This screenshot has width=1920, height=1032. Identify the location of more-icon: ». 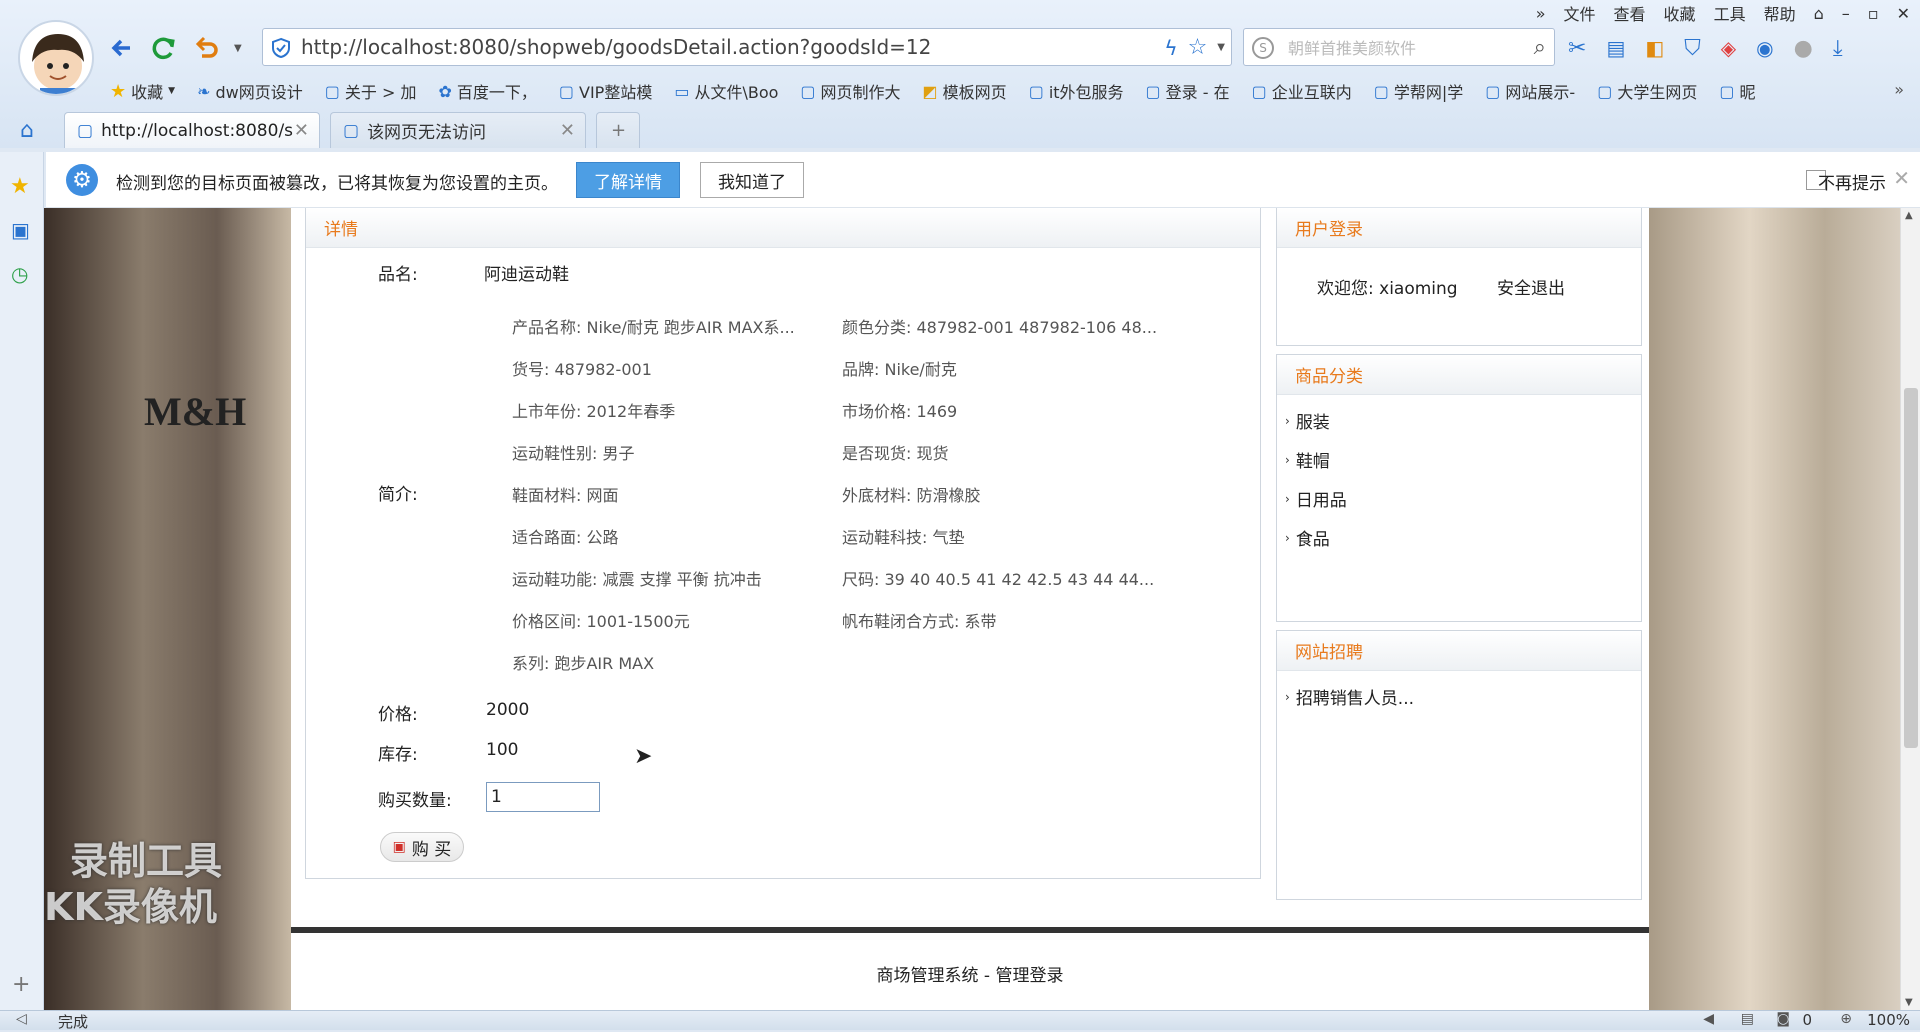
(1541, 13).